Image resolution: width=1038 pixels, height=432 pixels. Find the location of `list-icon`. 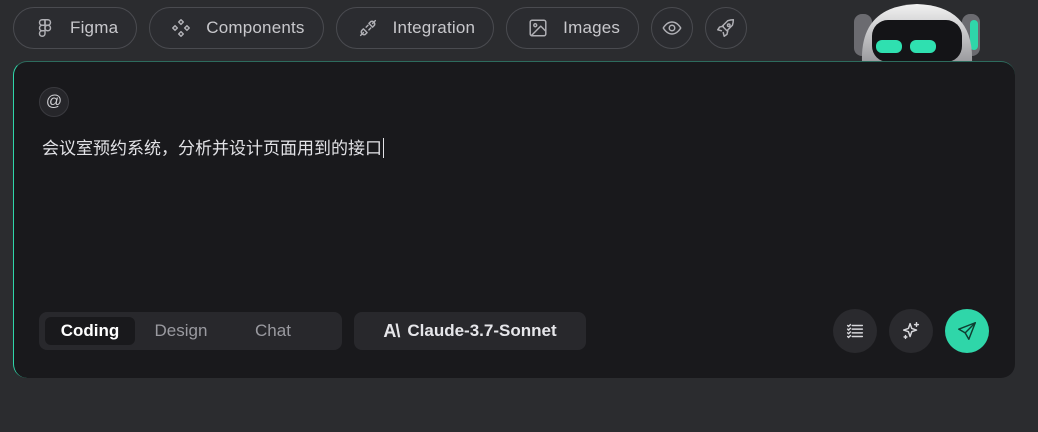

list-icon is located at coordinates (855, 331).